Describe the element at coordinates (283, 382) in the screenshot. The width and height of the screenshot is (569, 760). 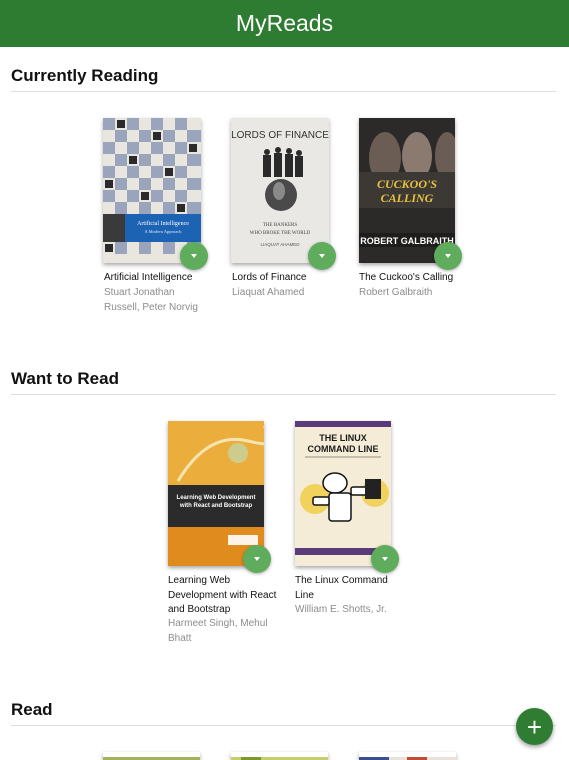
I see `shelf-title-want-to-read: Want to Read` at that location.